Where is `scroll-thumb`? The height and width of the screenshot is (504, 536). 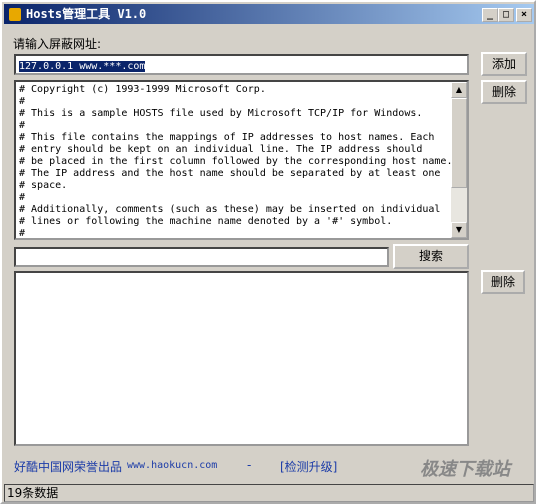
scroll-thumb is located at coordinates (459, 143).